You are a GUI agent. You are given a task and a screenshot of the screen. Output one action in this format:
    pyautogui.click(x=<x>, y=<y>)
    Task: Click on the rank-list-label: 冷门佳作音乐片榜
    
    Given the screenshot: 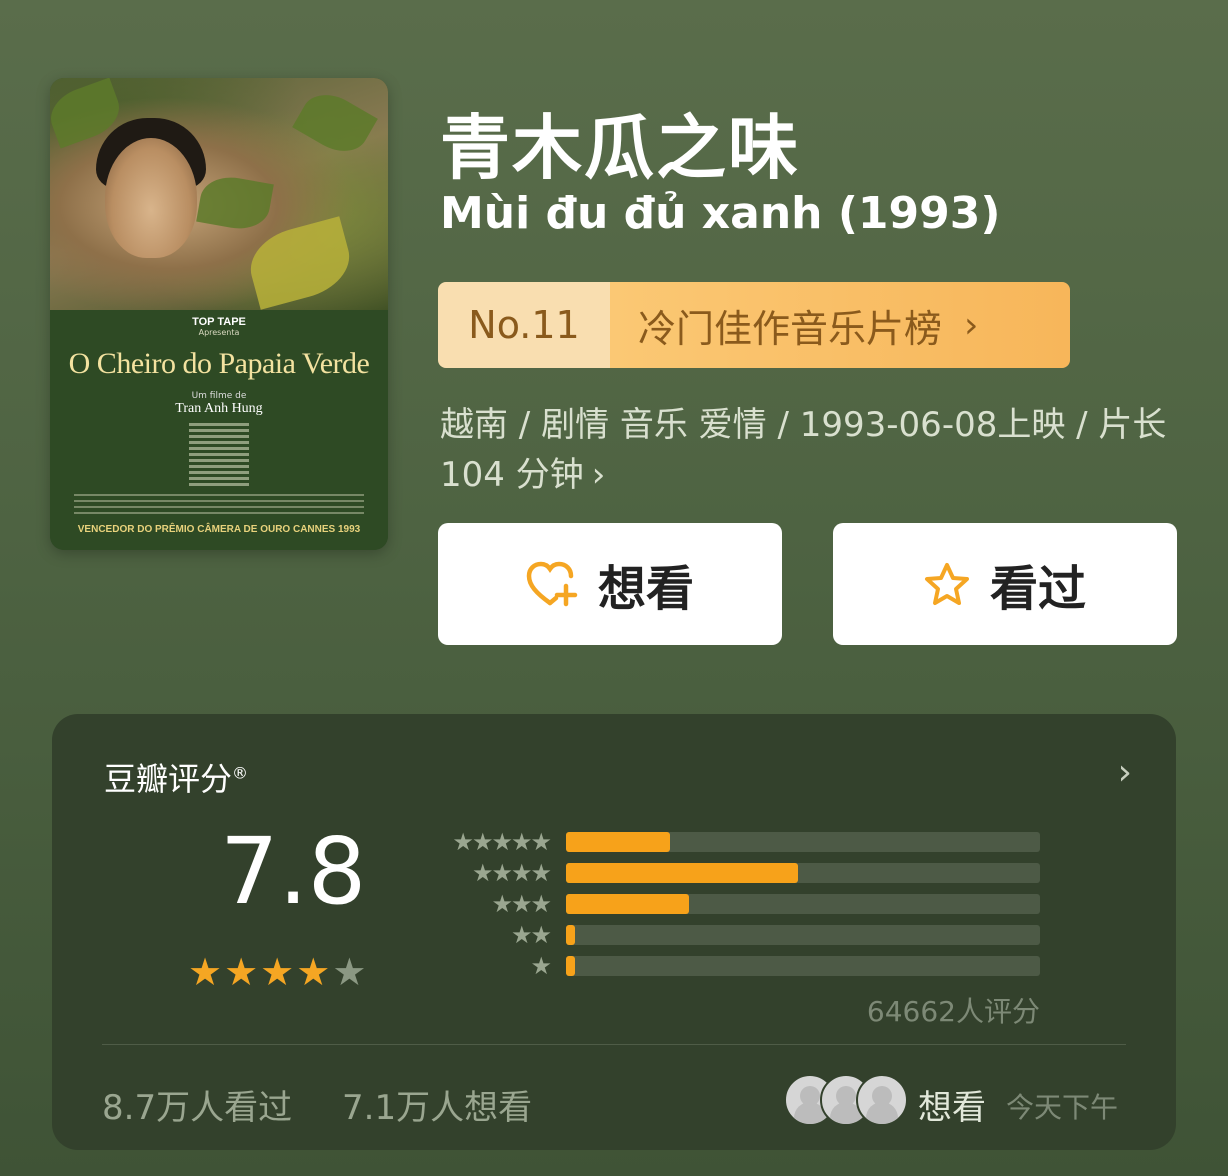 What is the action you would take?
    pyautogui.click(x=790, y=328)
    